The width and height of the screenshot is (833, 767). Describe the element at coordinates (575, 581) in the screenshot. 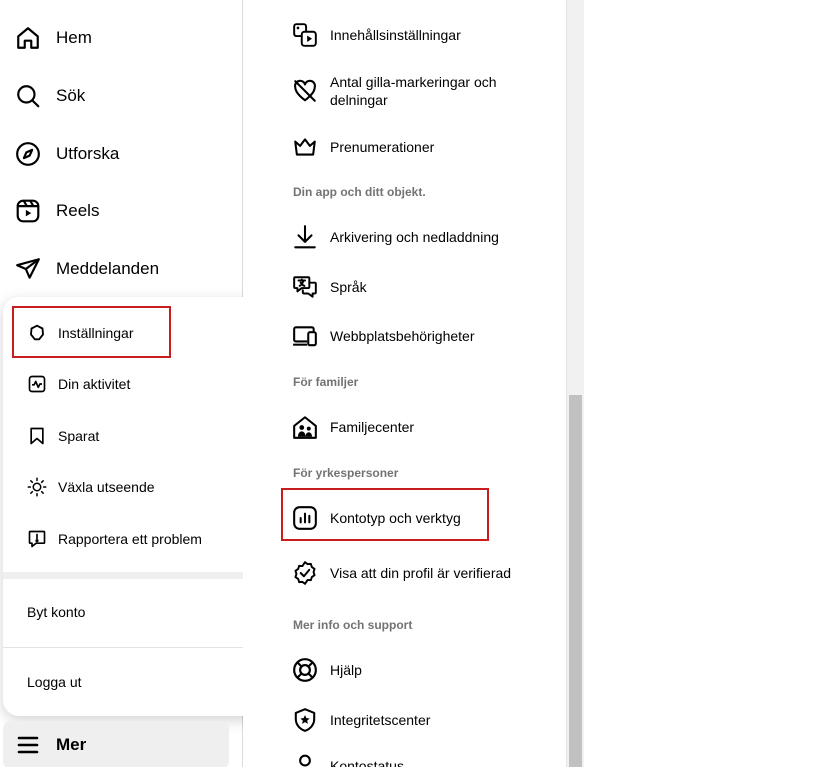

I see `scrollbar-thumb` at that location.